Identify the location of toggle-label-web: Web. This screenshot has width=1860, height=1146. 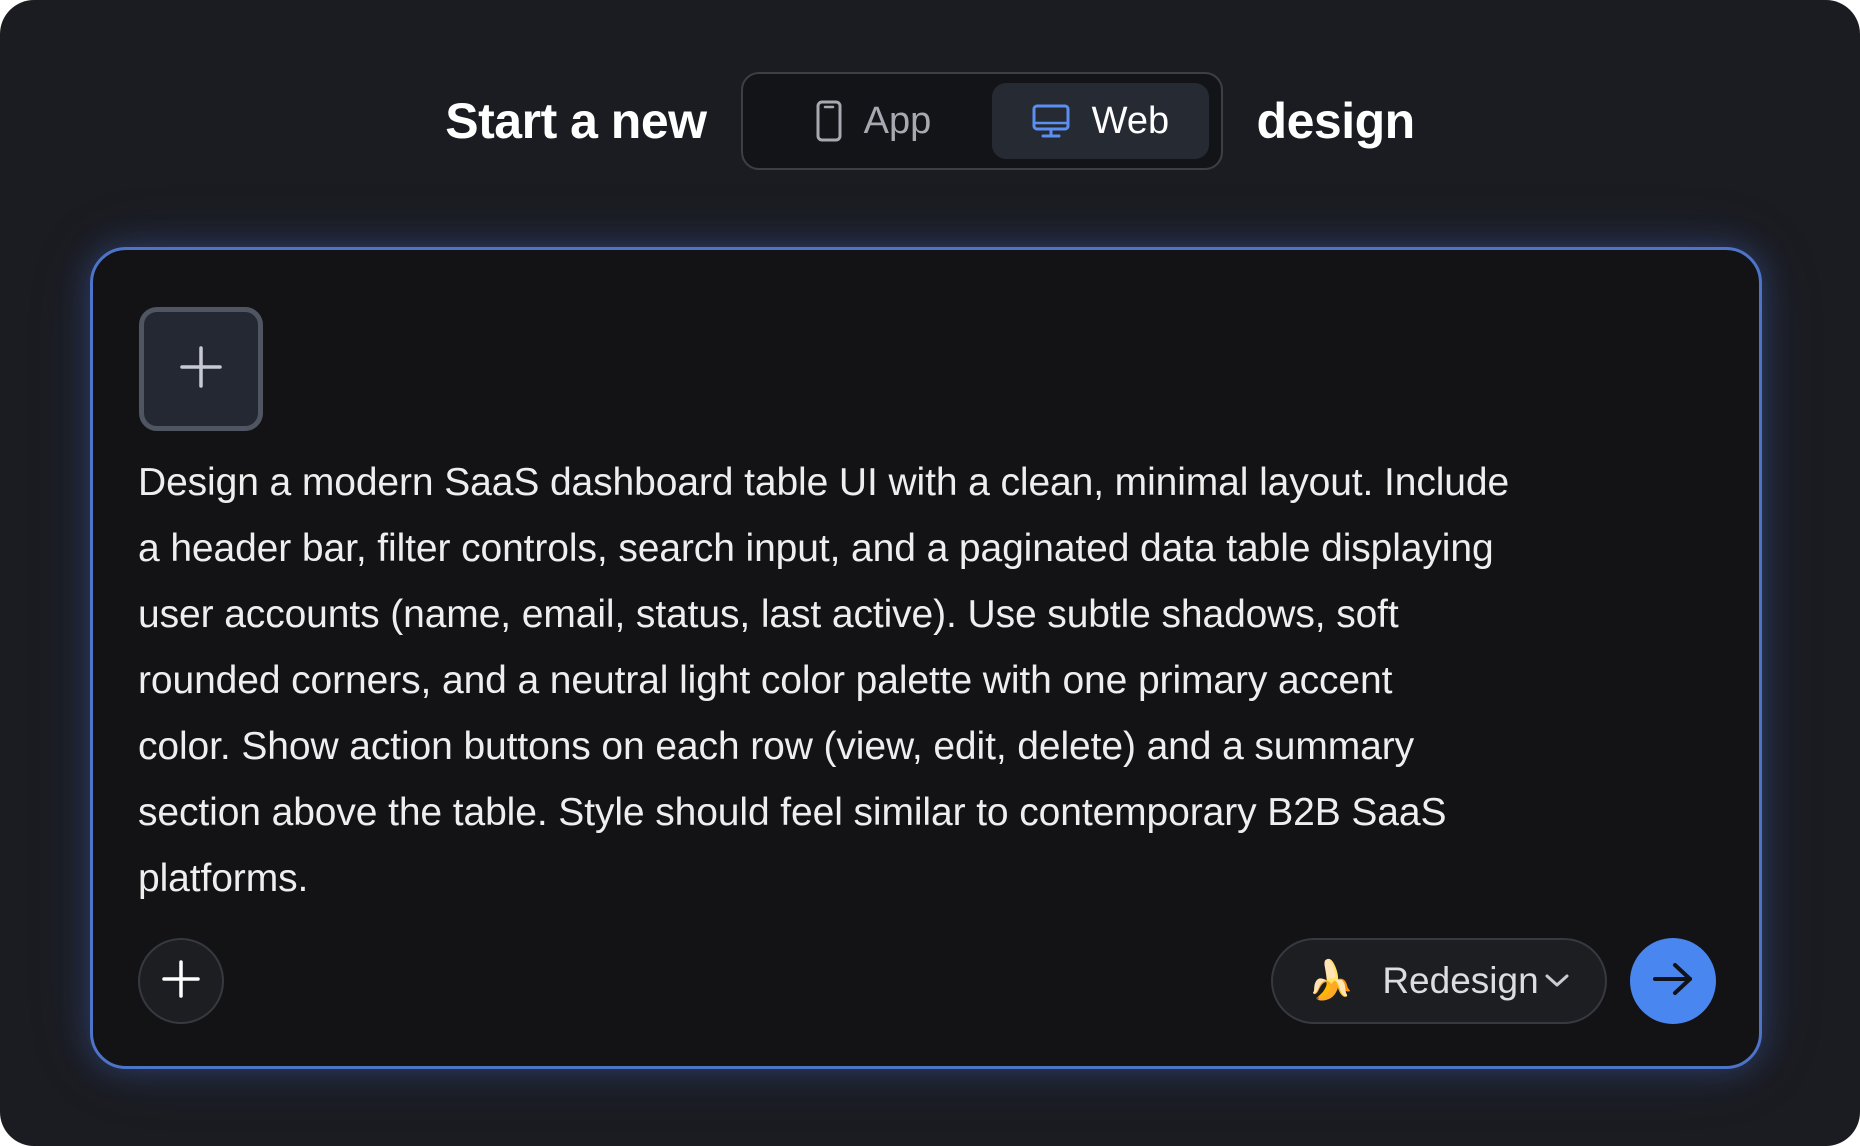
(1130, 120).